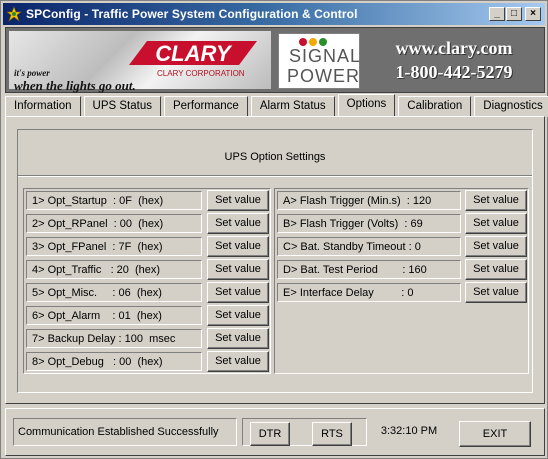 This screenshot has width=548, height=459. What do you see at coordinates (275, 153) in the screenshot?
I see `section-title: UPS Option Settings` at bounding box center [275, 153].